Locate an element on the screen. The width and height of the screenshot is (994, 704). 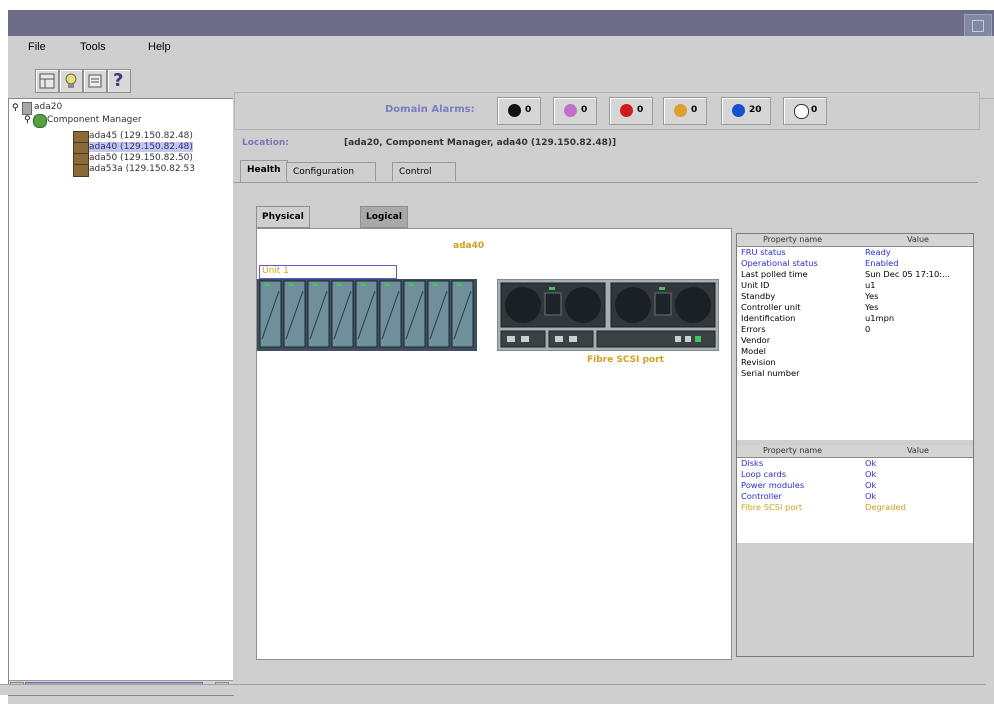
expand-manager-icon: ⚲ is located at coordinates (27, 120).